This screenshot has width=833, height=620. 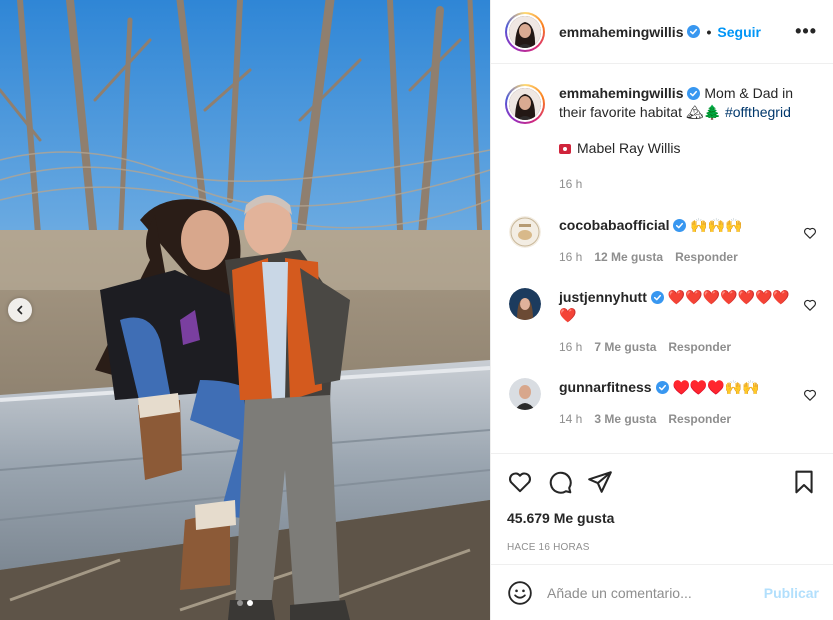 I want to click on comment-text: 🙌🙌🙌, so click(x=716, y=225).